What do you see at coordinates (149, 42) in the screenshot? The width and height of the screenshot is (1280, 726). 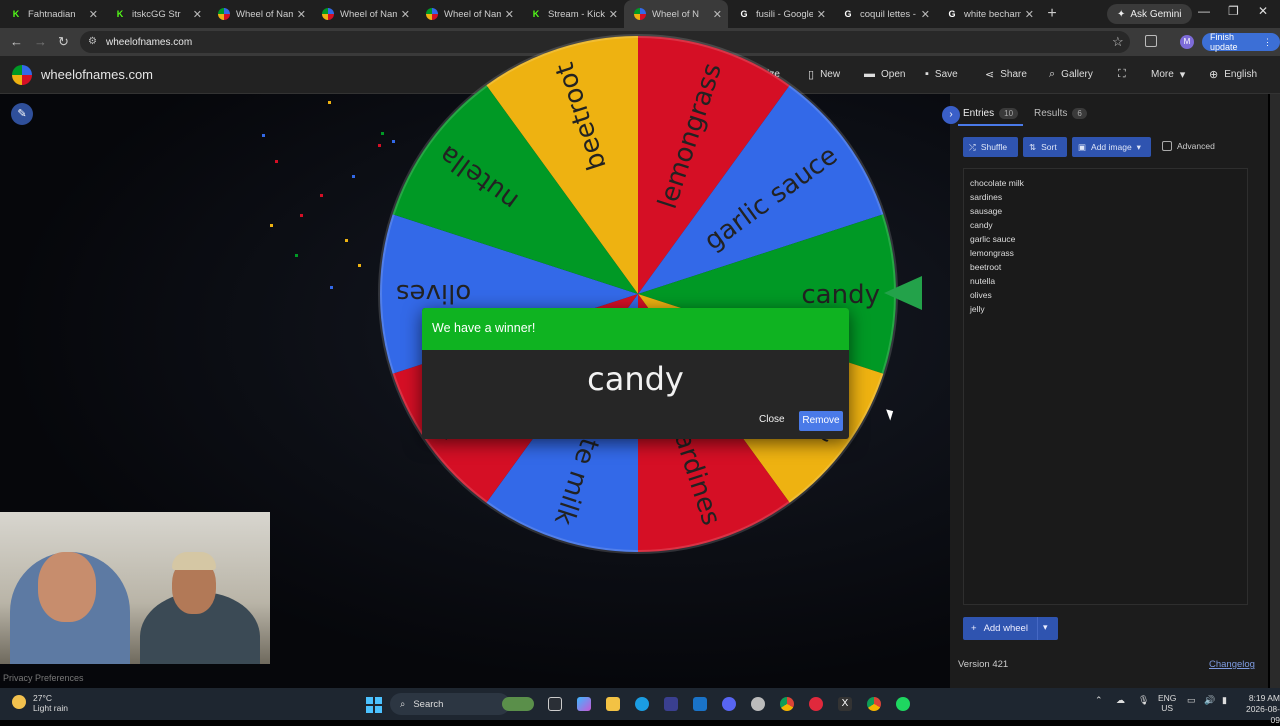 I see `url-text: wheelofnames.com` at bounding box center [149, 42].